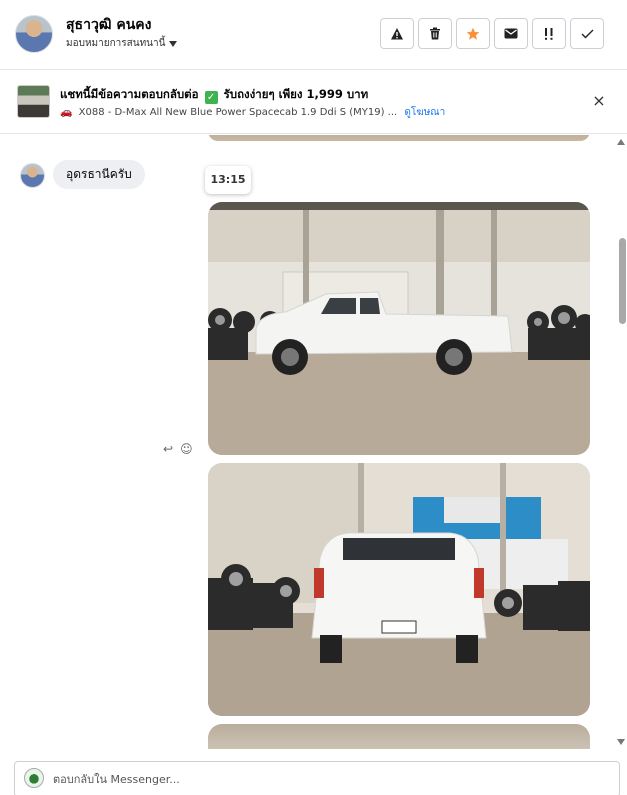 Image resolution: width=627 pixels, height=795 pixels. What do you see at coordinates (313, 35) in the screenshot?
I see `conversation-header: สุธาวุฒิ คนคง มอบหมายการสนทนานี้` at bounding box center [313, 35].